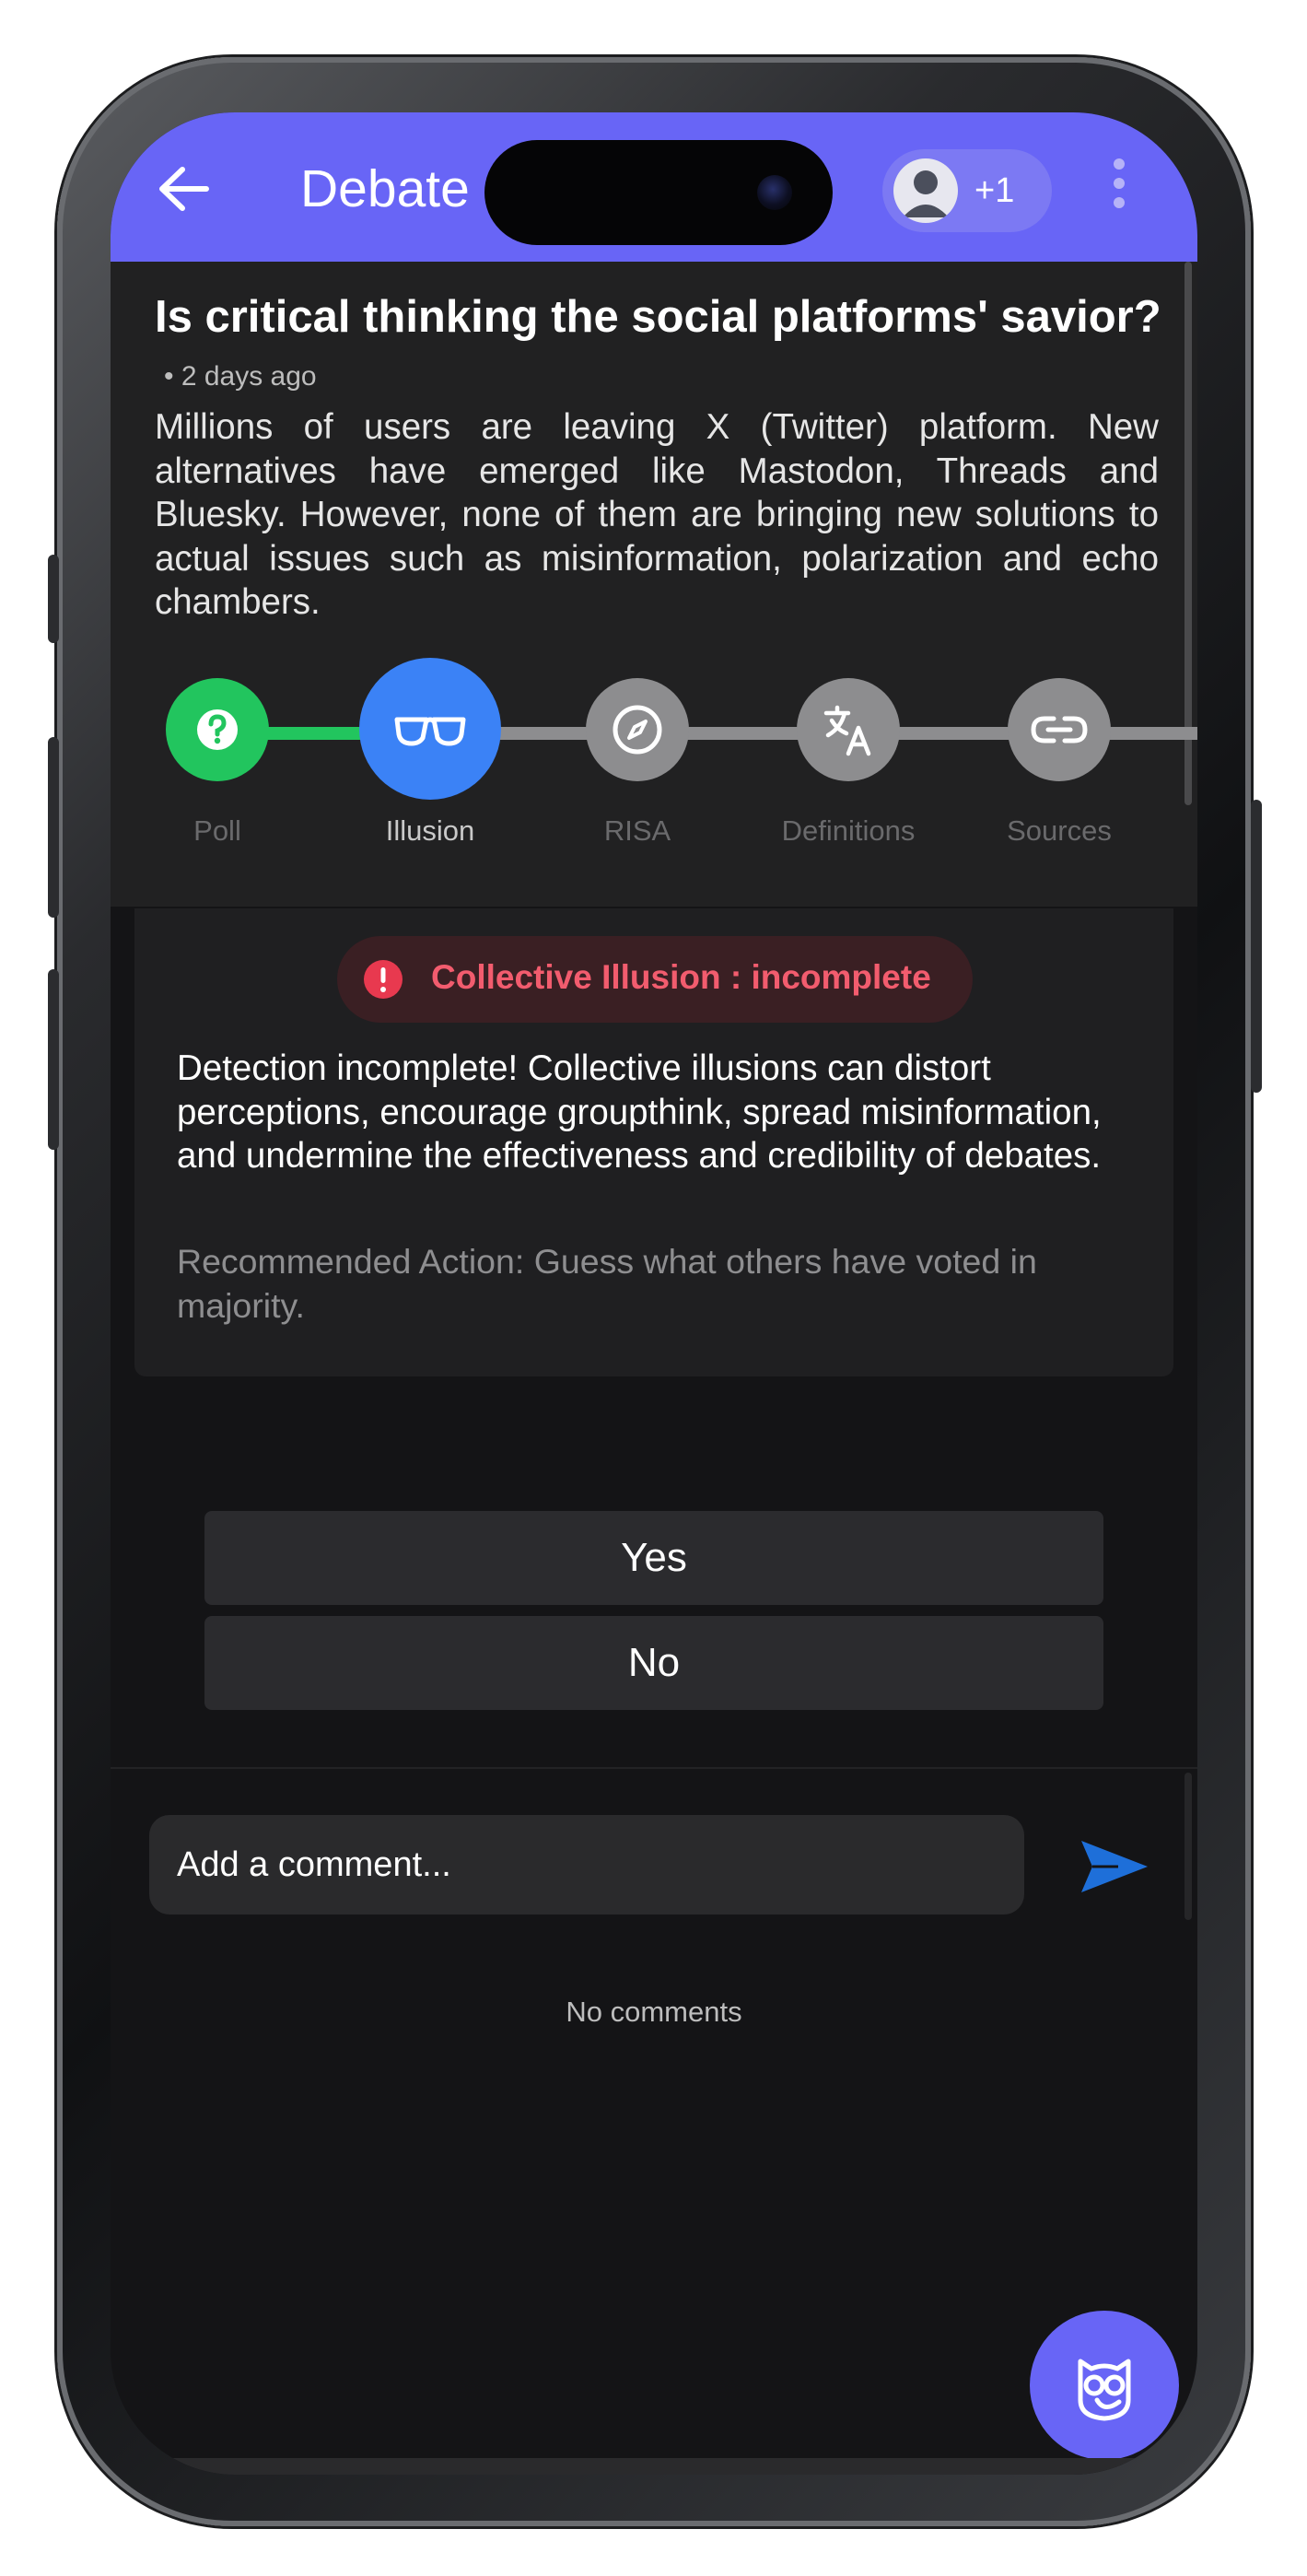 This screenshot has width=1307, height=2576. What do you see at coordinates (654, 2012) in the screenshot?
I see `no-comments-text: No comments` at bounding box center [654, 2012].